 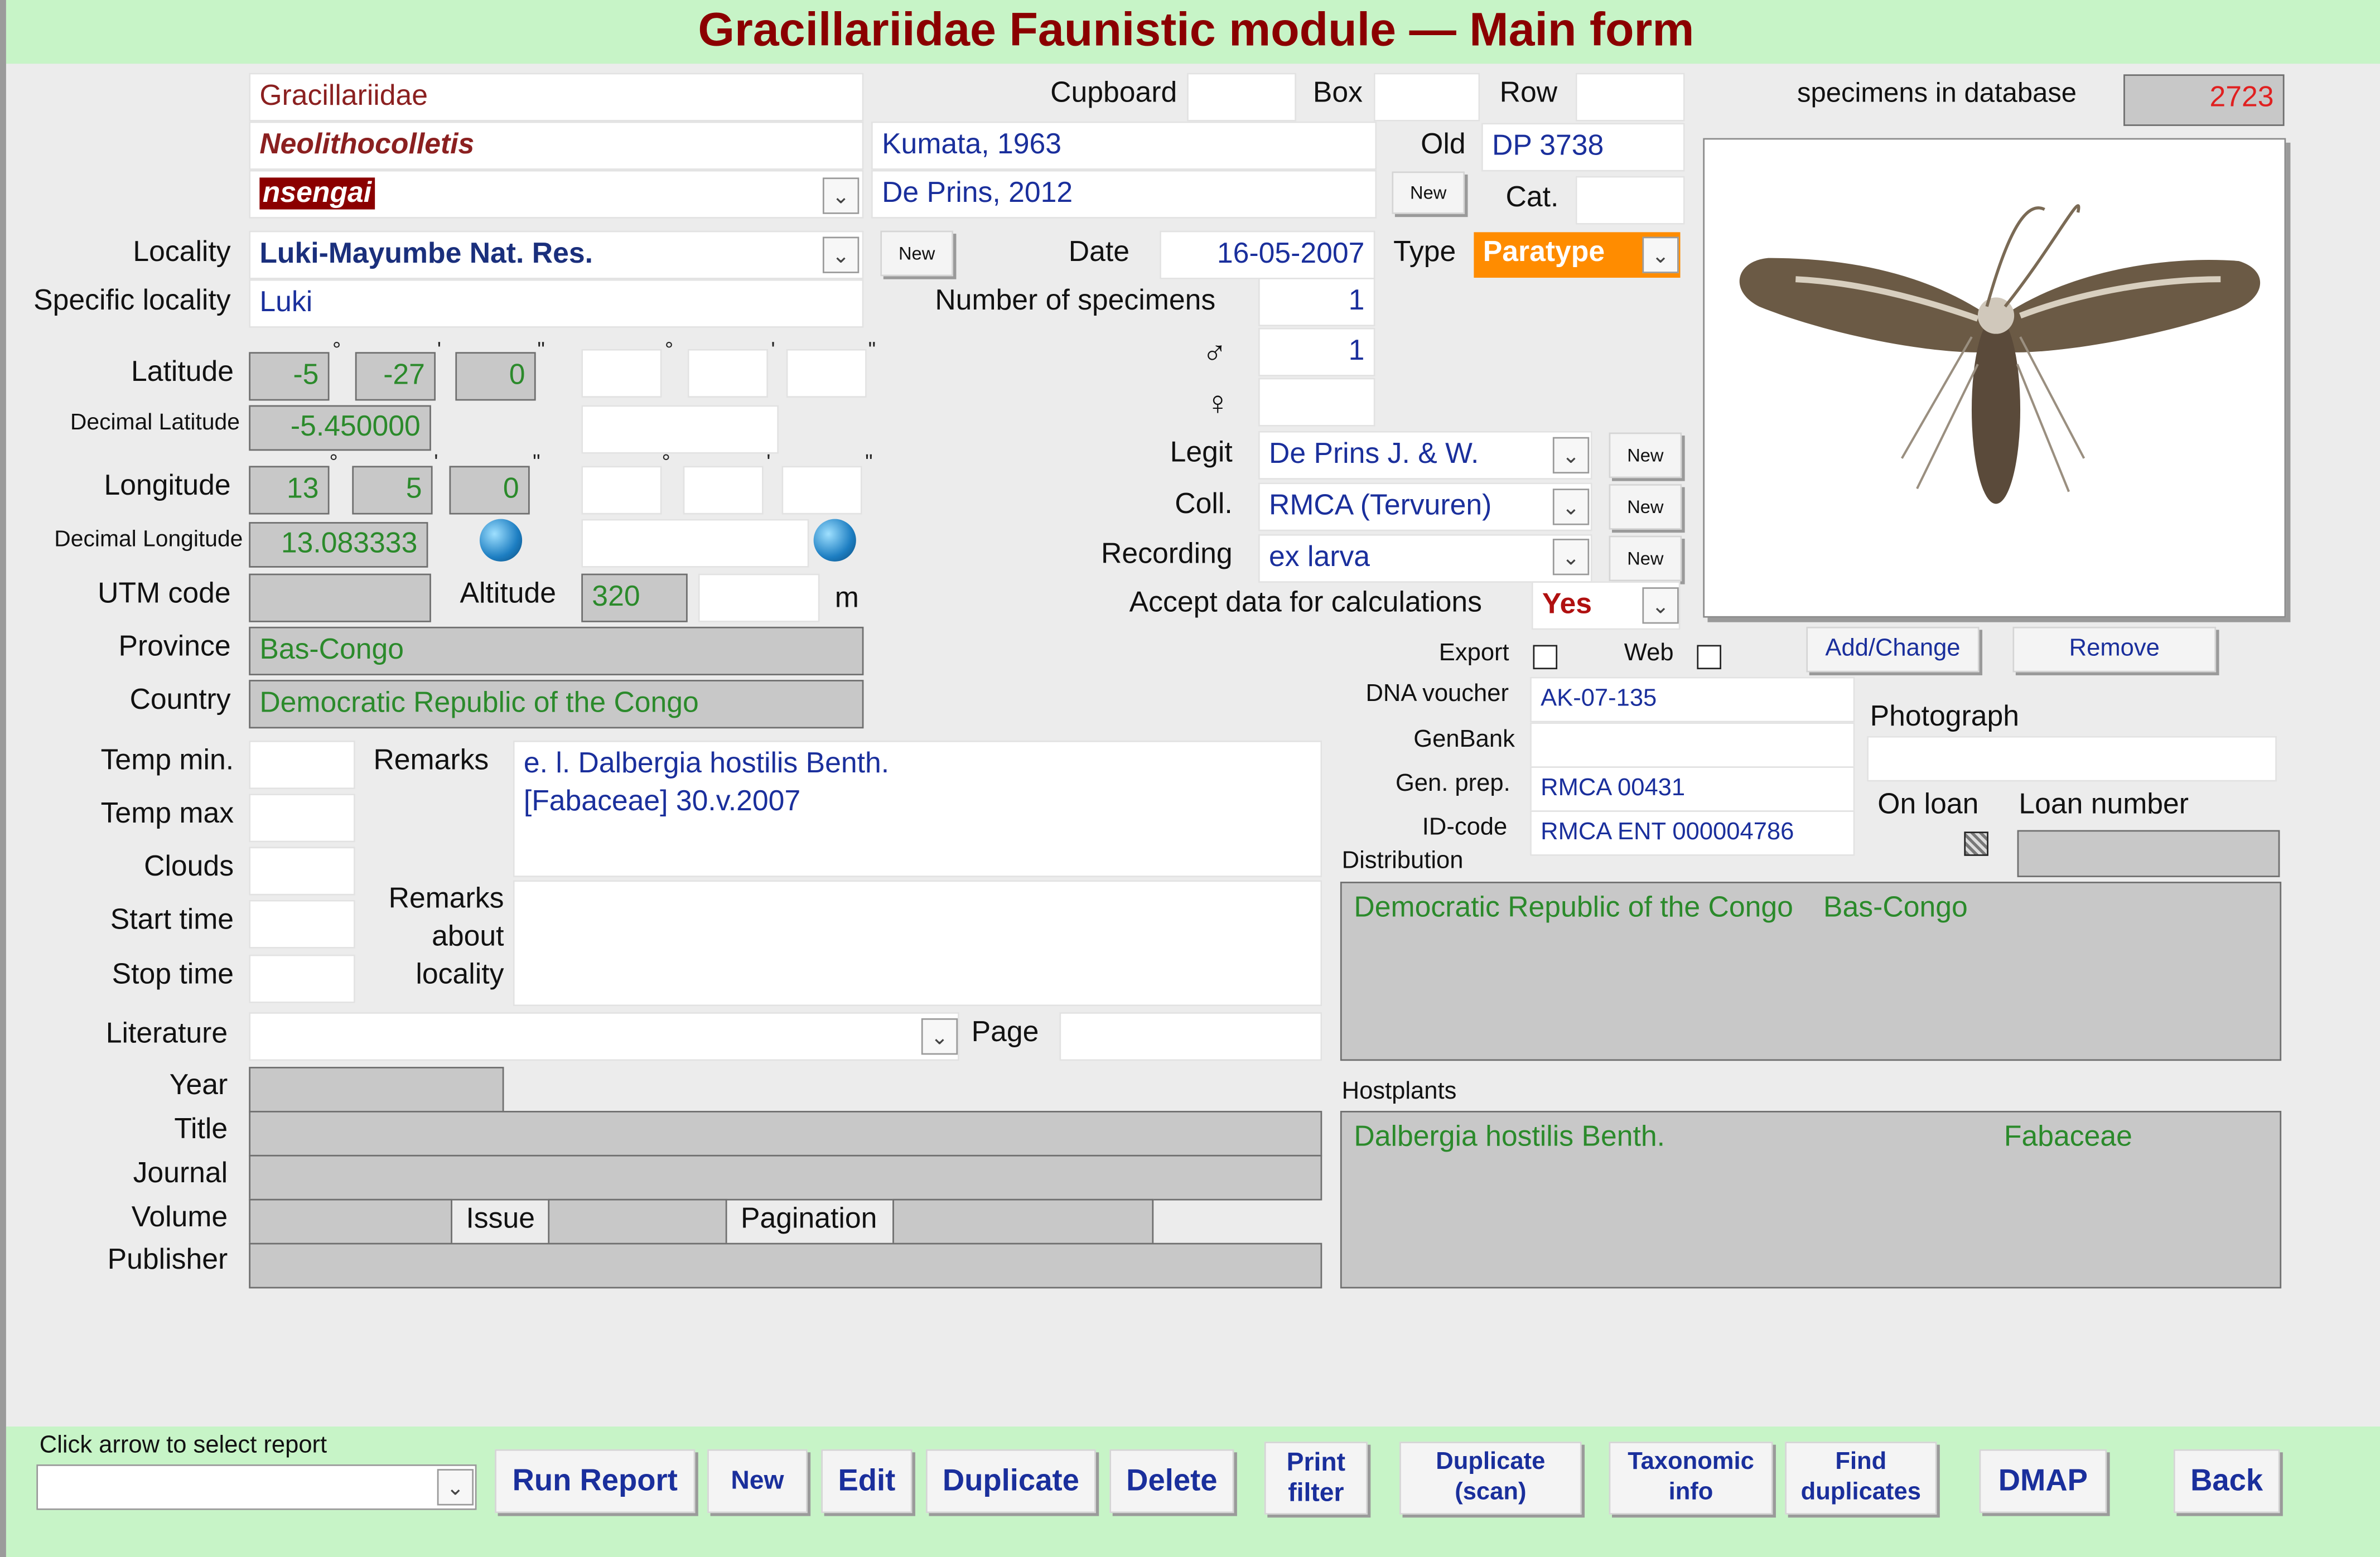 What do you see at coordinates (595, 1482) in the screenshot?
I see `run-report-button: Run Report` at bounding box center [595, 1482].